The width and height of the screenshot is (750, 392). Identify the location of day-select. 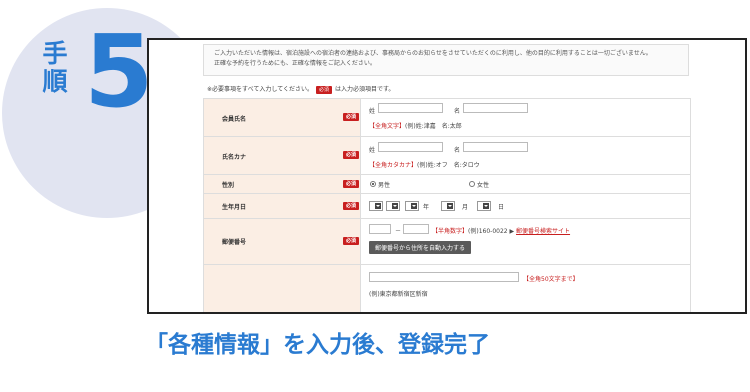
(484, 206).